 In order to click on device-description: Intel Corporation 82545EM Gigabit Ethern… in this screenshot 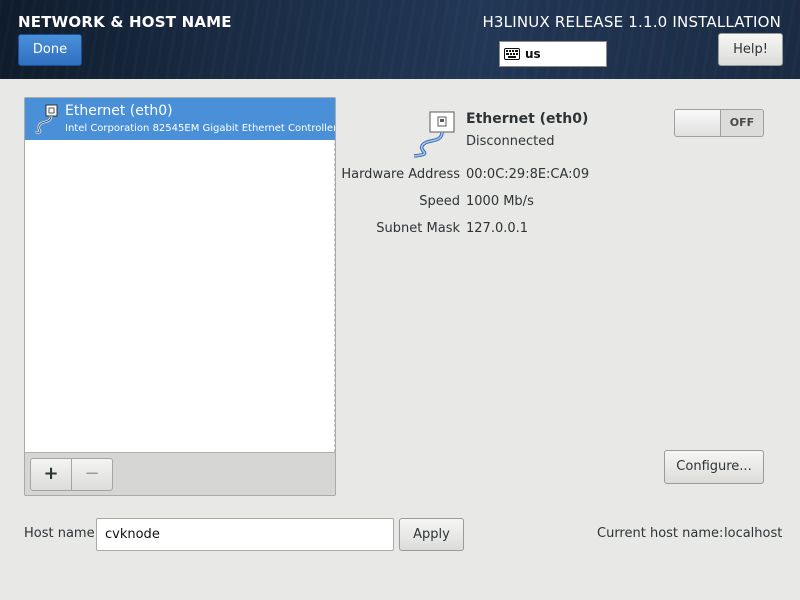, I will do `click(200, 128)`.